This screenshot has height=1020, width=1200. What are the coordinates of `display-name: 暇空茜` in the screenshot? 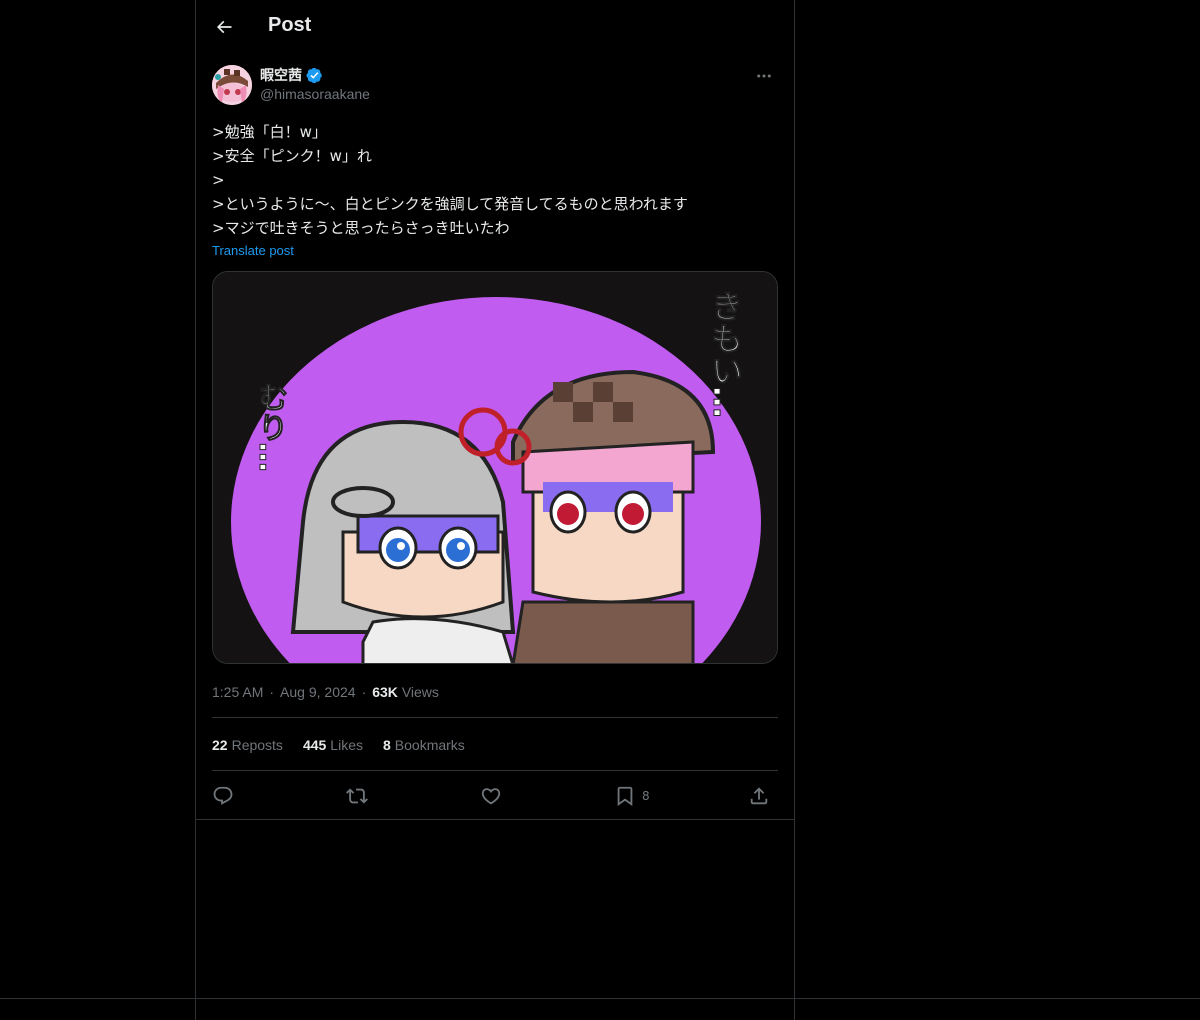 It's located at (281, 75).